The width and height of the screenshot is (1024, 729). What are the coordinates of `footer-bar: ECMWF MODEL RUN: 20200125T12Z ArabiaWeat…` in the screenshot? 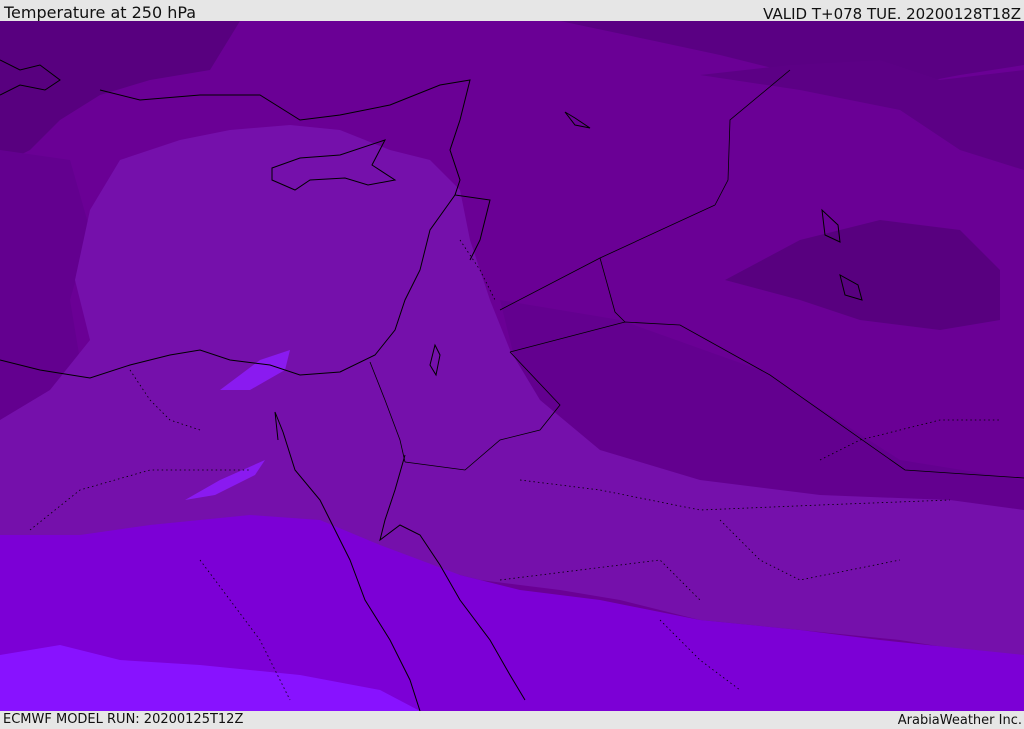 It's located at (512, 720).